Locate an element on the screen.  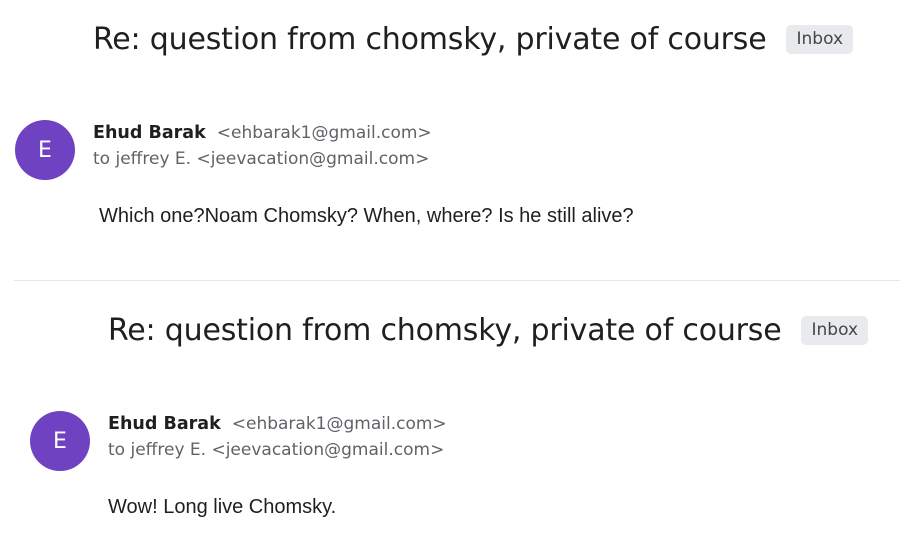
message-body: Wow! Long live Chomsky. is located at coordinates (222, 507).